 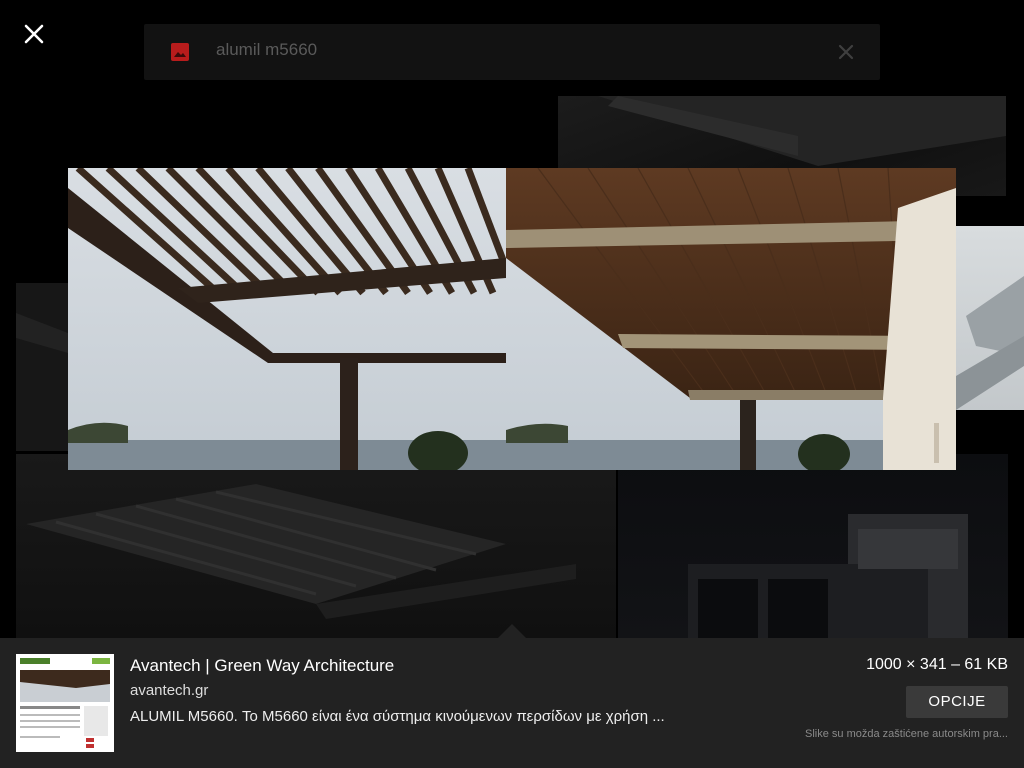 What do you see at coordinates (169, 690) in the screenshot?
I see `result-domain: avantech.gr` at bounding box center [169, 690].